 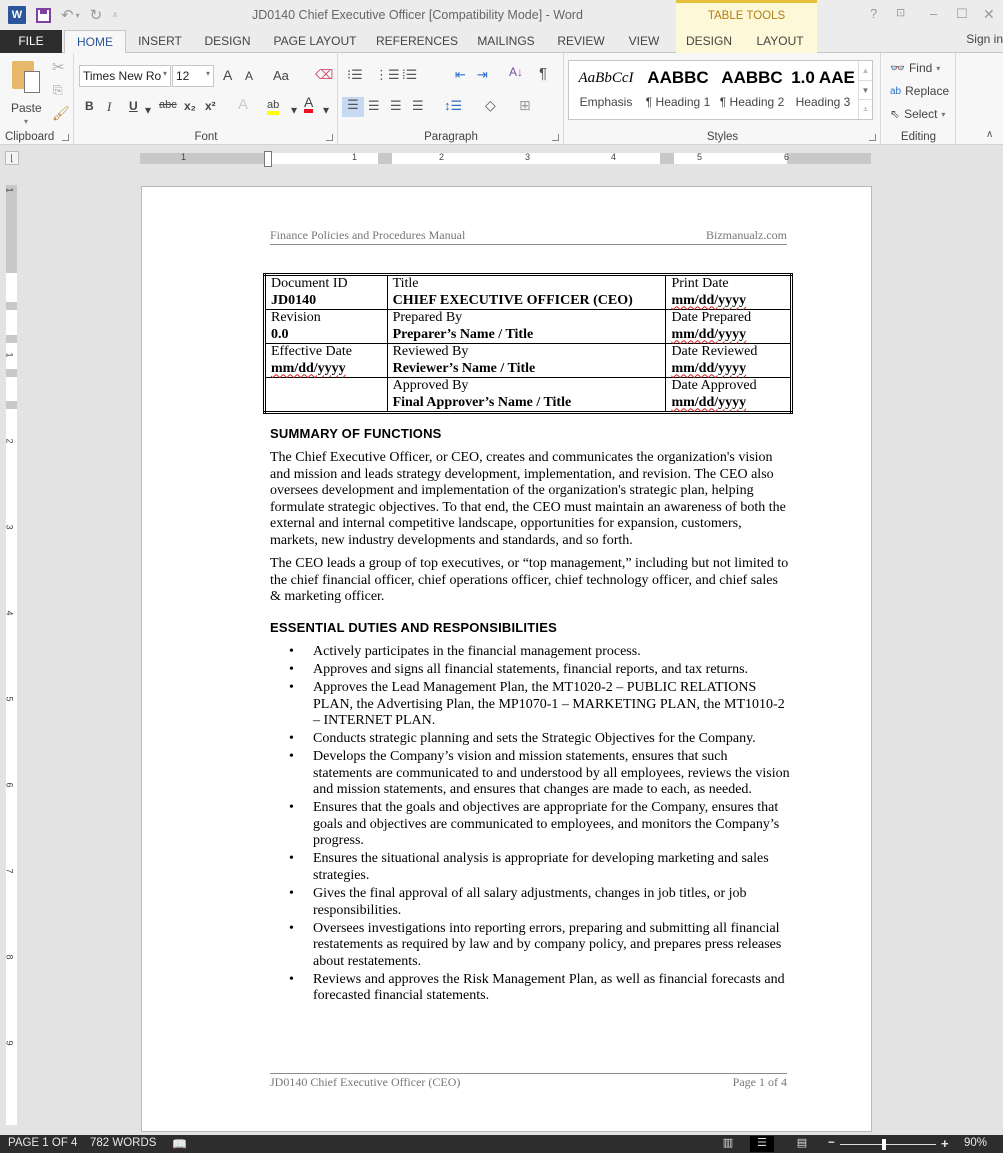 I want to click on table-cell: Revision 0.0, so click(x=326, y=326).